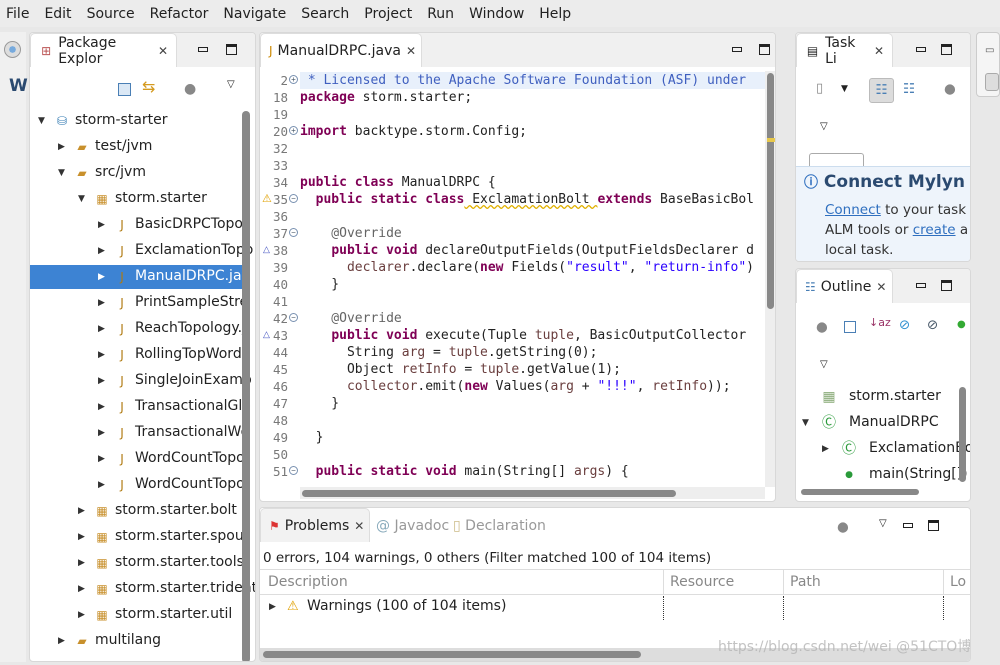 This screenshot has width=1000, height=665. What do you see at coordinates (844, 89) in the screenshot?
I see `dropdown-icon: ▼` at bounding box center [844, 89].